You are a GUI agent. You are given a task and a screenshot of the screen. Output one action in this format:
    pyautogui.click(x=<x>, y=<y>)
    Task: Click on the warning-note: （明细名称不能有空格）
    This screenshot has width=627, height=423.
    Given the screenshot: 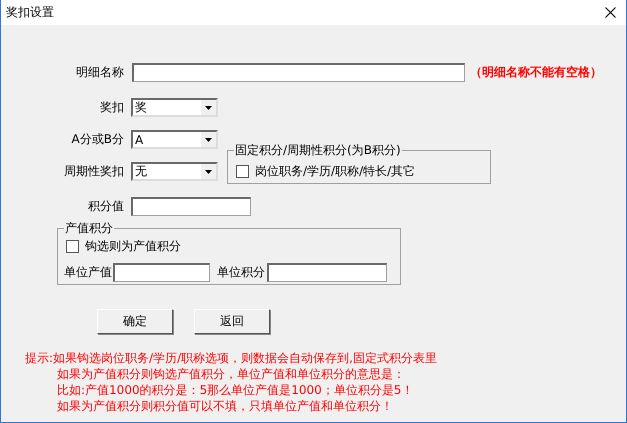 What is the action you would take?
    pyautogui.click(x=536, y=72)
    